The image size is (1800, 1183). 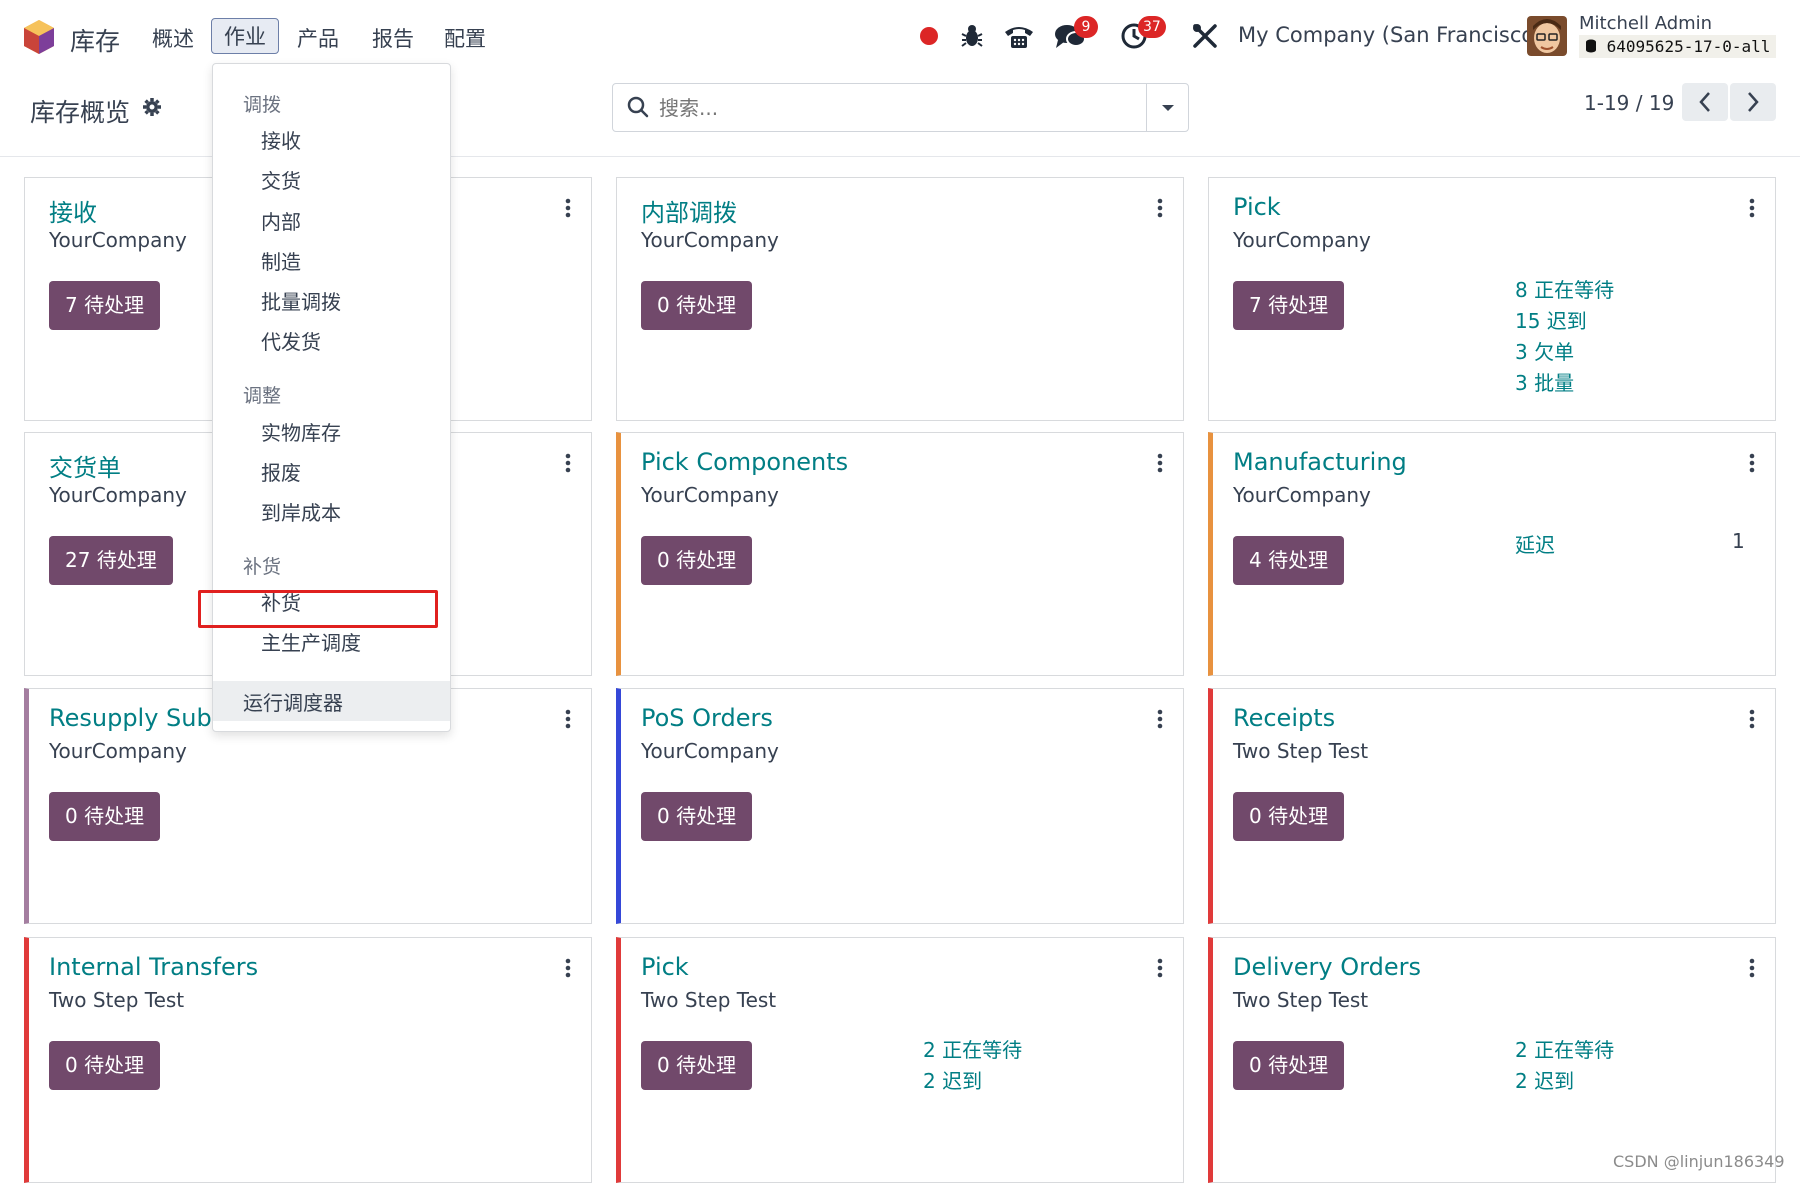 I want to click on menu-operations: 作业, so click(x=245, y=36).